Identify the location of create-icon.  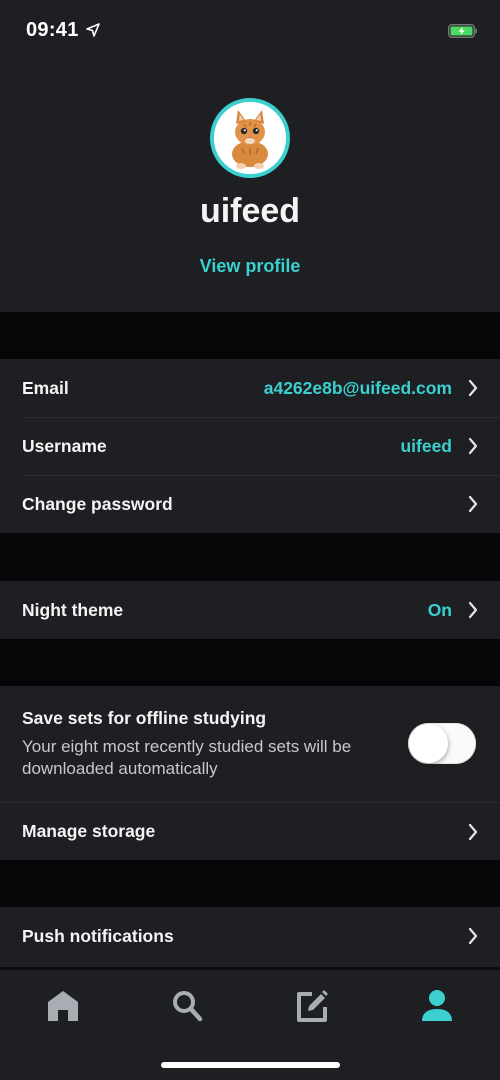
(312, 1006).